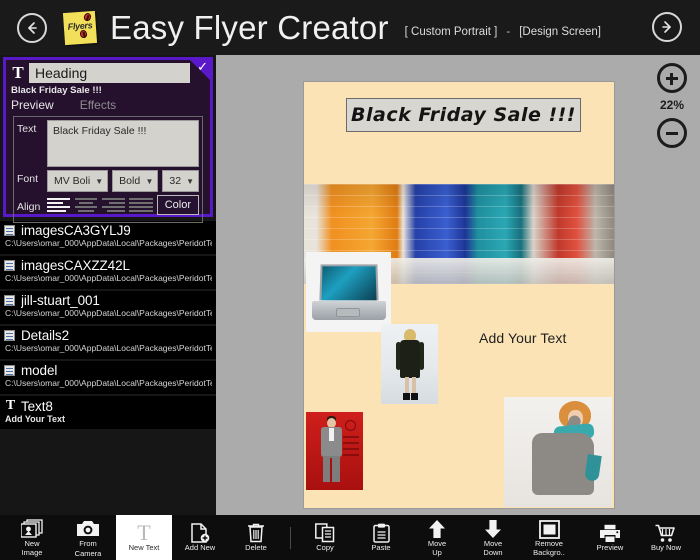  What do you see at coordinates (437, 552) in the screenshot?
I see `move-up-label-2: Up` at bounding box center [437, 552].